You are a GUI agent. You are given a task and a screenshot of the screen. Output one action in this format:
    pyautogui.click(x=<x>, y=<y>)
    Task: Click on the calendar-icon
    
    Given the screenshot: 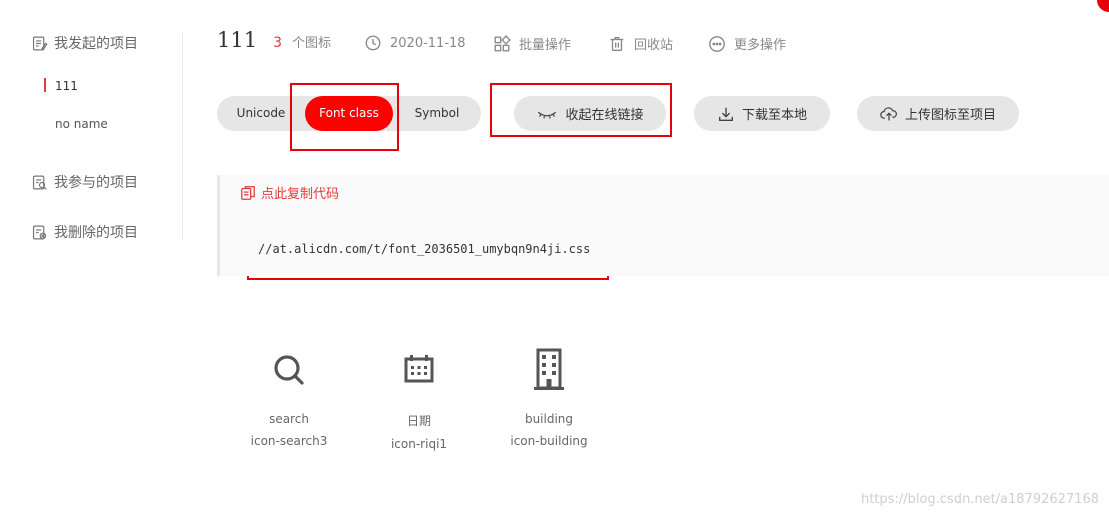 What is the action you would take?
    pyautogui.click(x=419, y=369)
    